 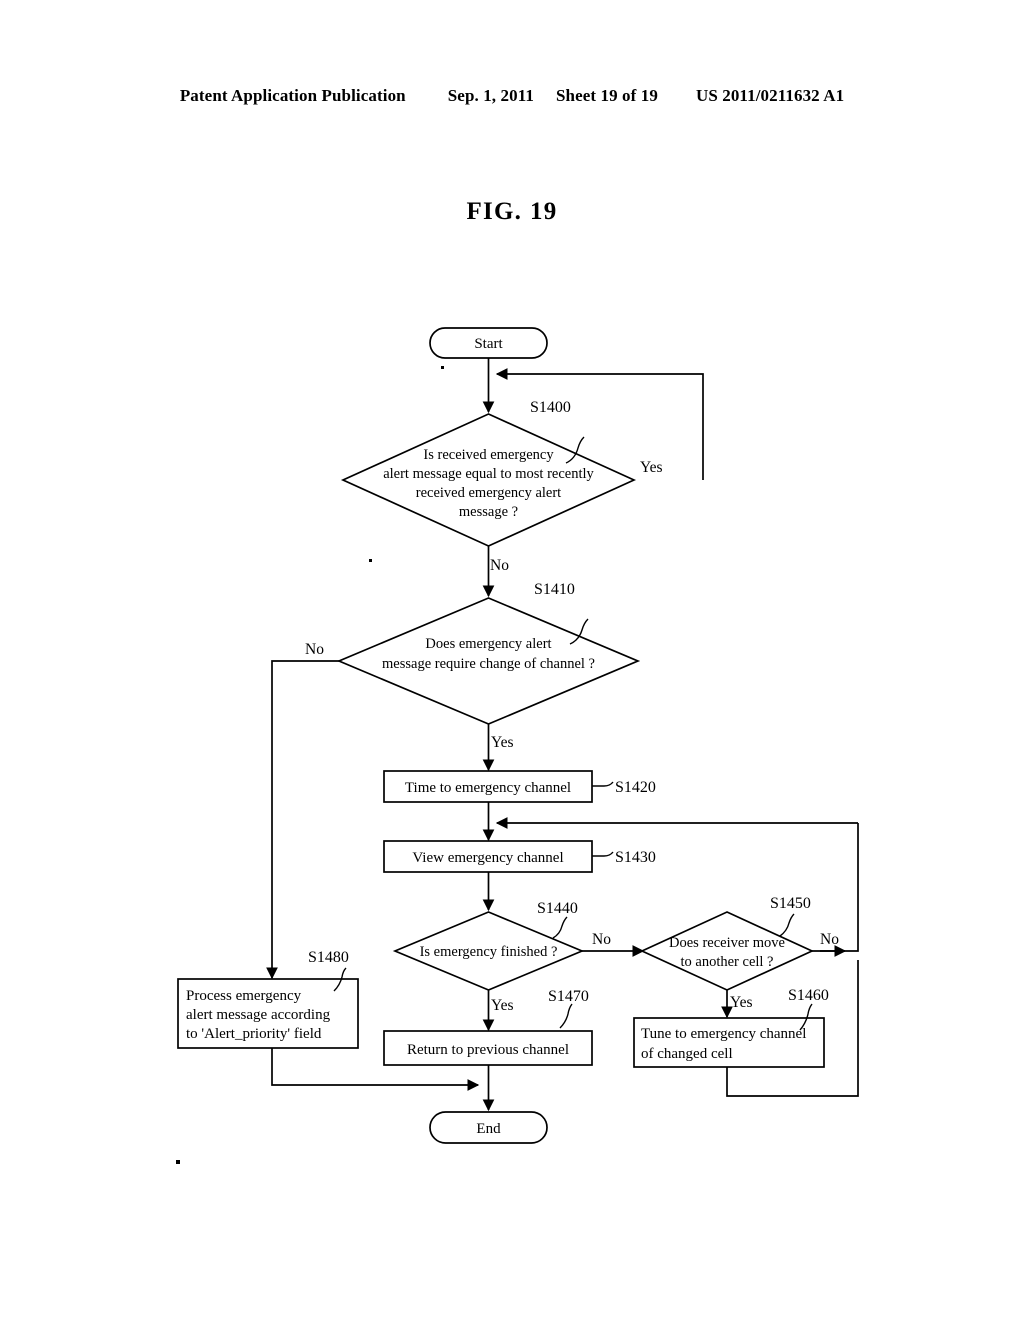 I want to click on process-s1460-line-1: Tune to emergency channel, so click(x=723, y=1034).